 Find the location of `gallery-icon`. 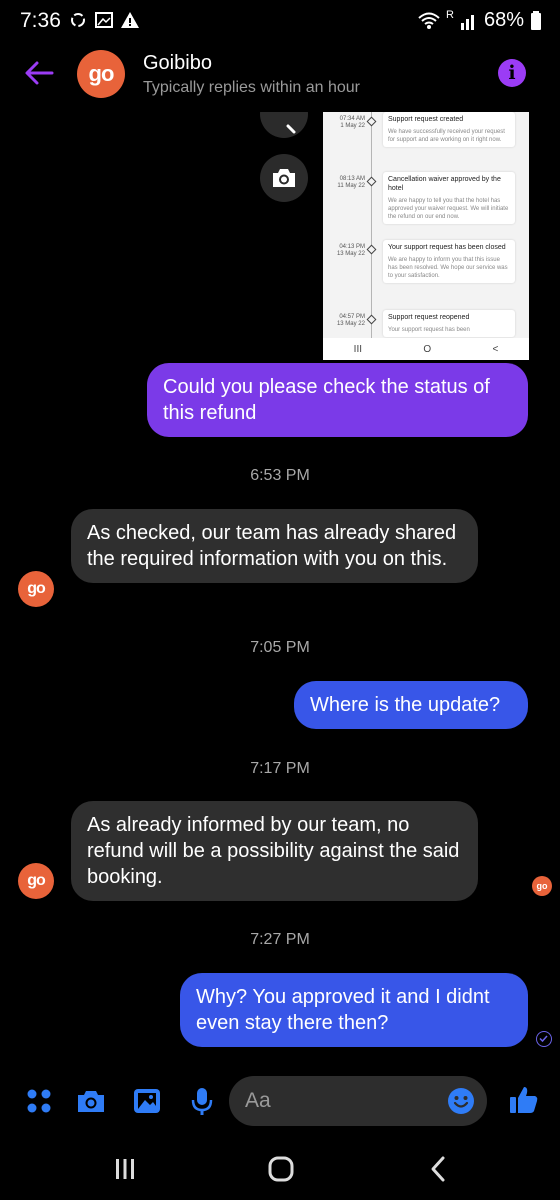

gallery-icon is located at coordinates (147, 1101).